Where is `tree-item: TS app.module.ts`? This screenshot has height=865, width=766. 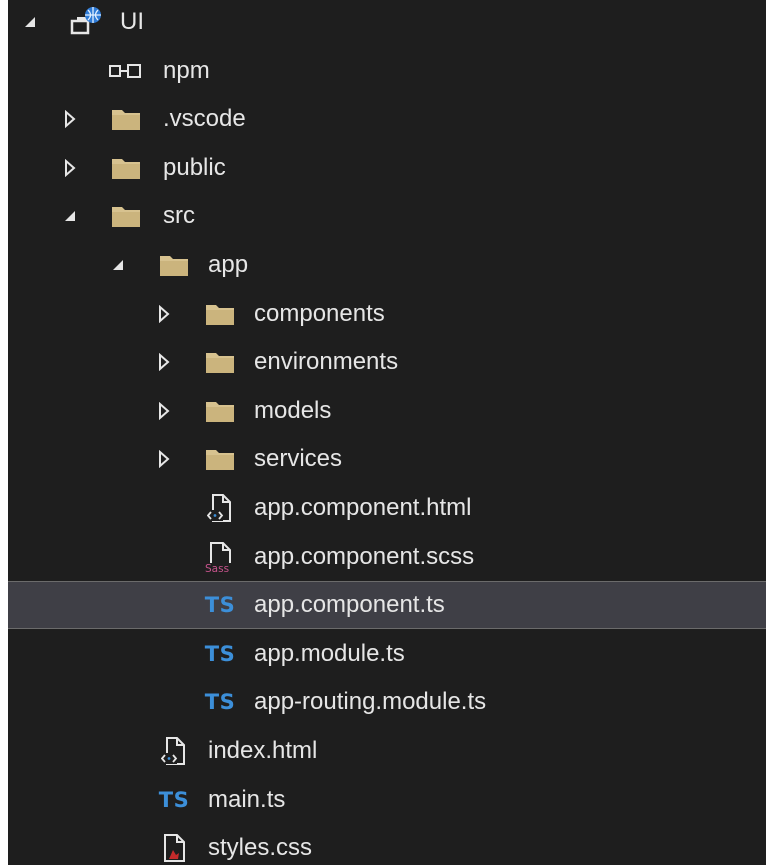
tree-item: TS app.module.ts is located at coordinates (387, 654).